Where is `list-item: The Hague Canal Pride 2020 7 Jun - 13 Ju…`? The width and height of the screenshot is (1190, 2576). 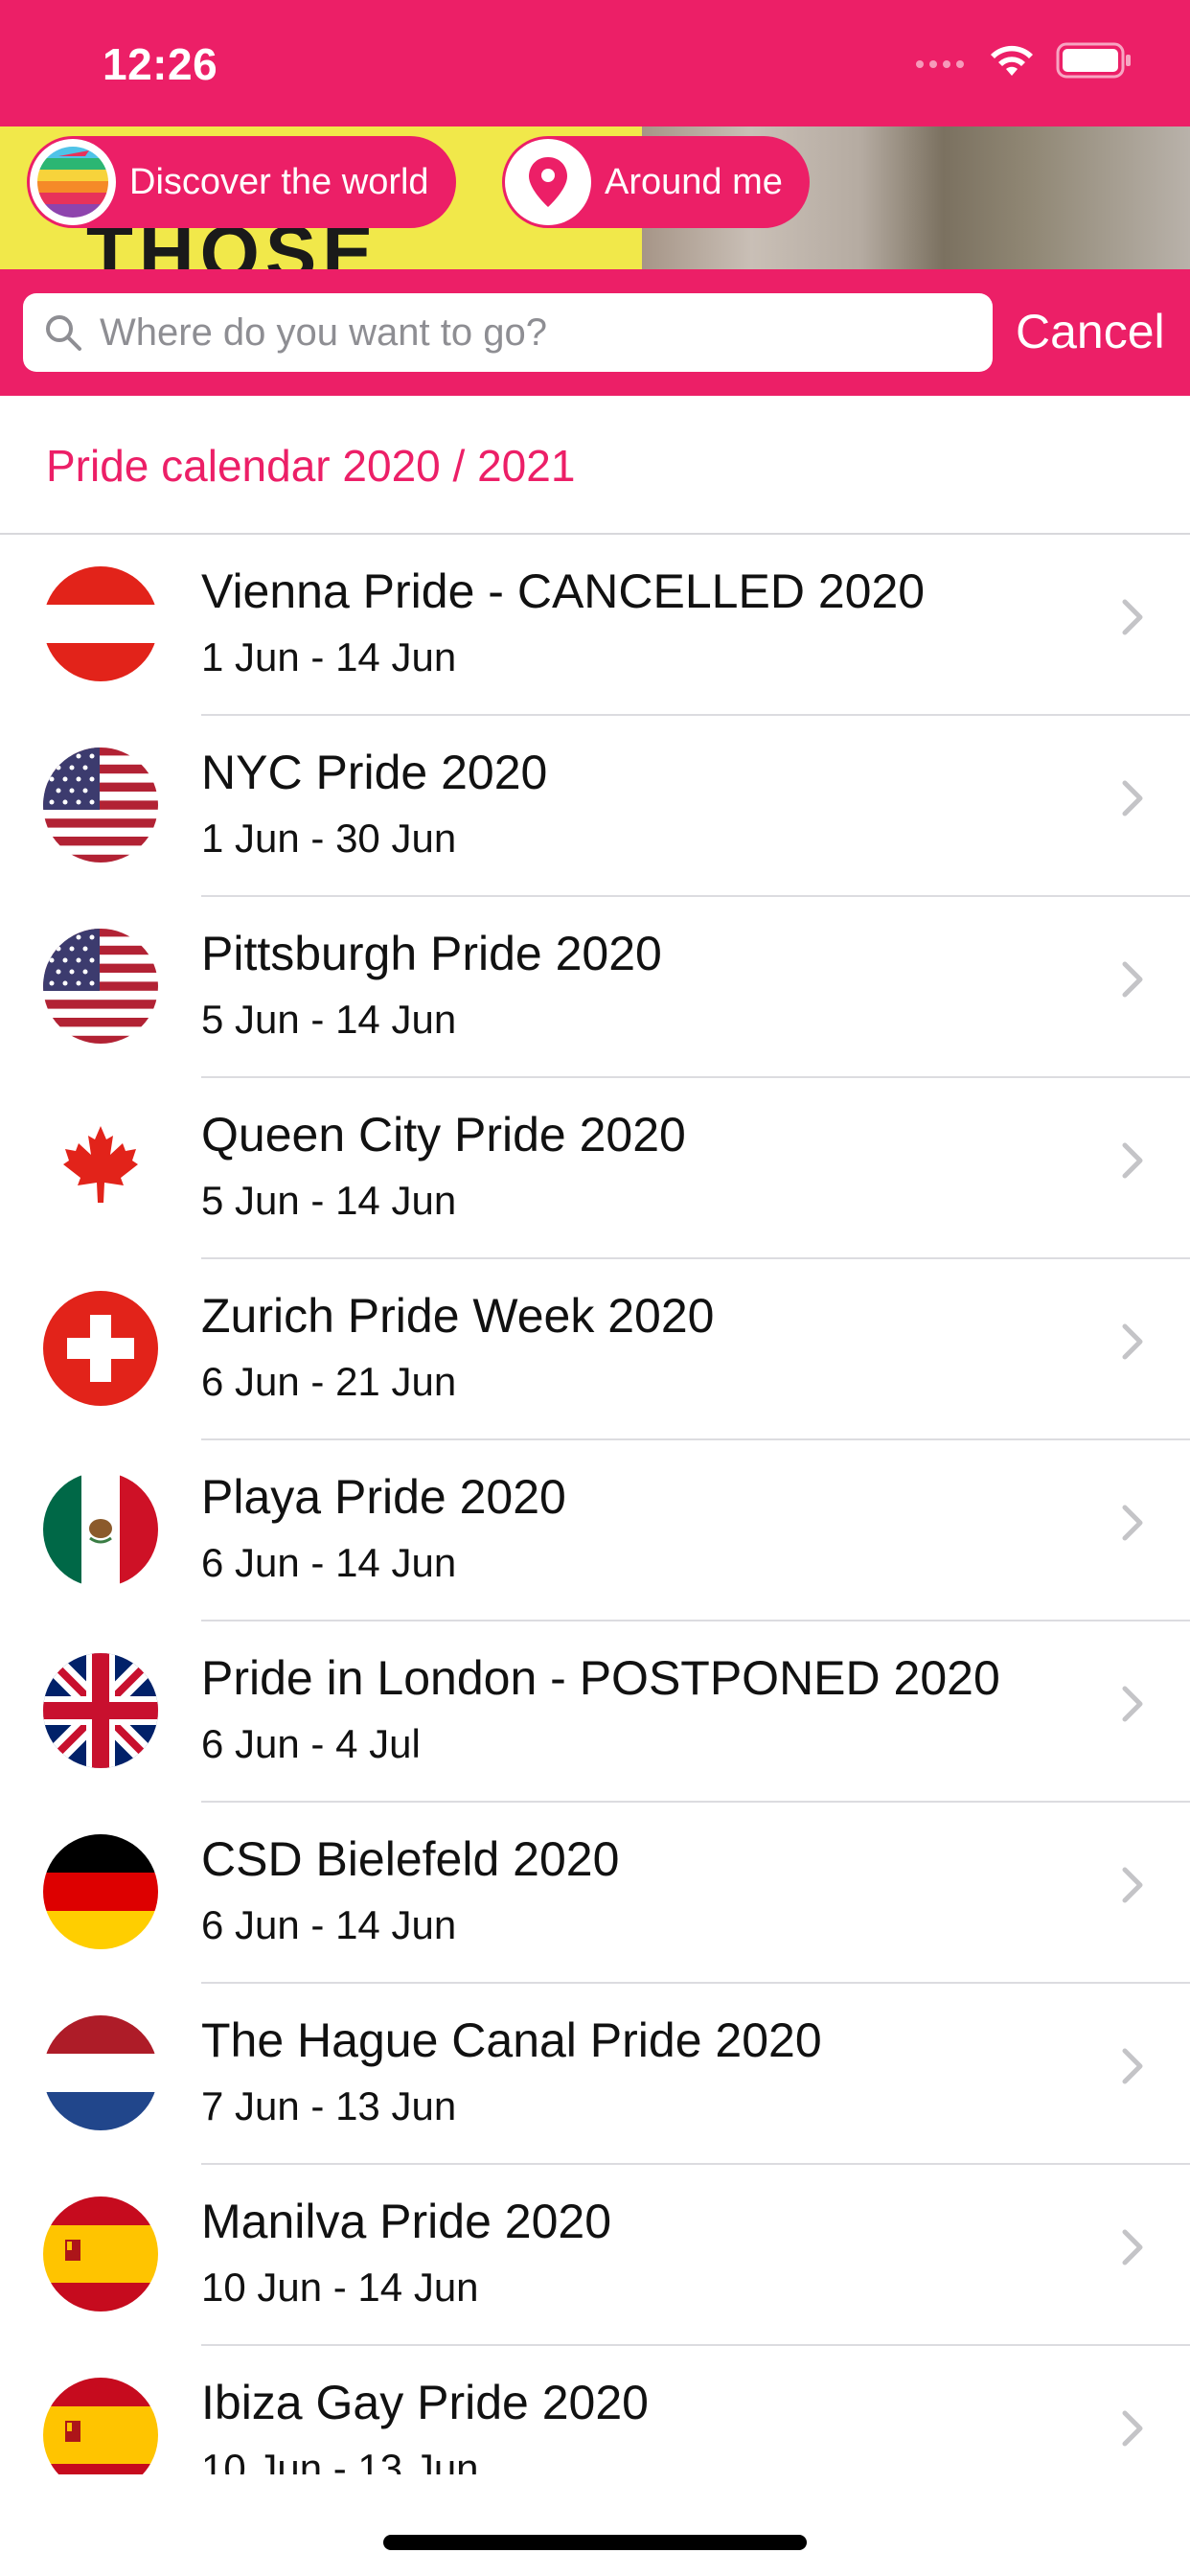
list-item: The Hague Canal Pride 2020 7 Jun - 13 Ju… is located at coordinates (595, 2074).